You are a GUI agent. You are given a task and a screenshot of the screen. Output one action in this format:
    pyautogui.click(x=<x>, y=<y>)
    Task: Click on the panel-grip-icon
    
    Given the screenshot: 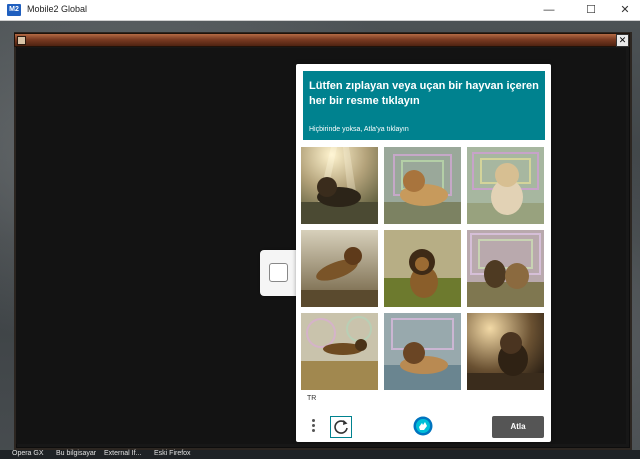 What is the action you would take?
    pyautogui.click(x=21, y=40)
    